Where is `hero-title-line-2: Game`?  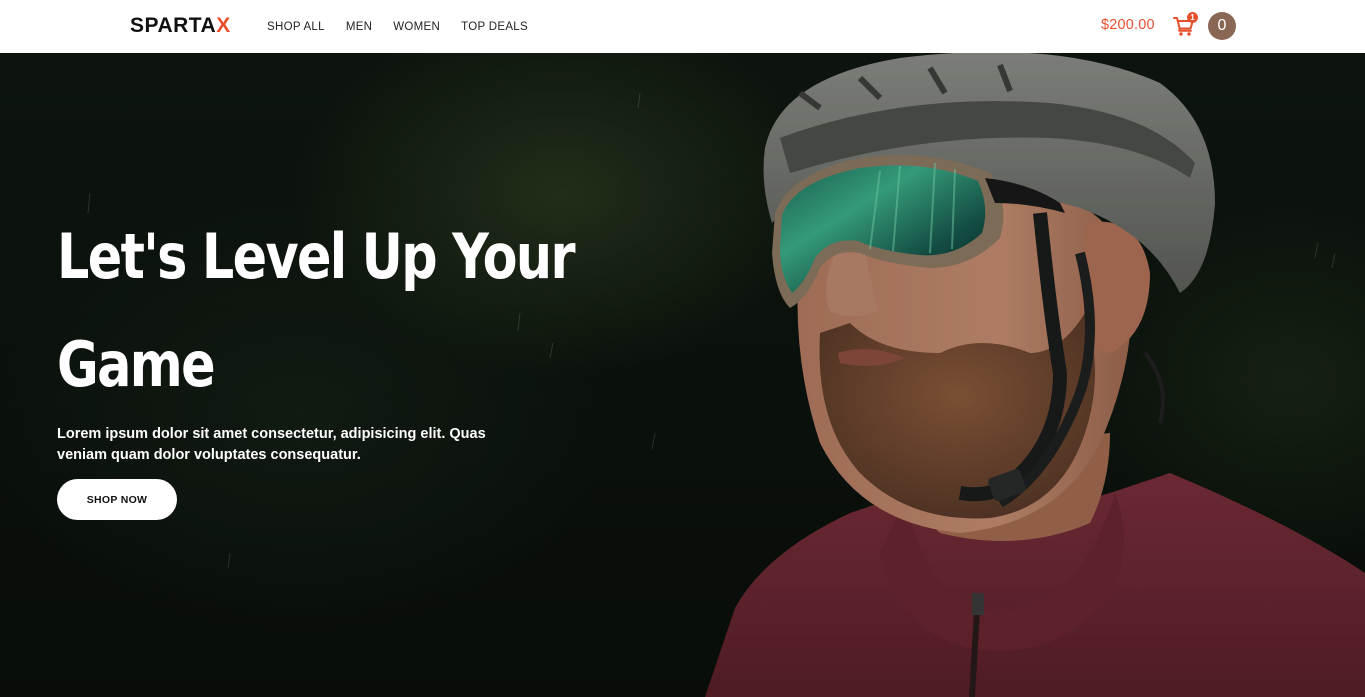
hero-title-line-2: Game is located at coordinates (136, 364).